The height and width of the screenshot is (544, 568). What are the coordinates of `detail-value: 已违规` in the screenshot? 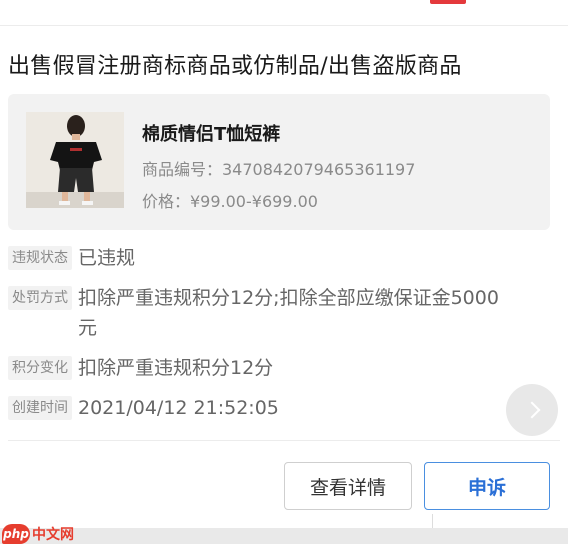 It's located at (107, 258).